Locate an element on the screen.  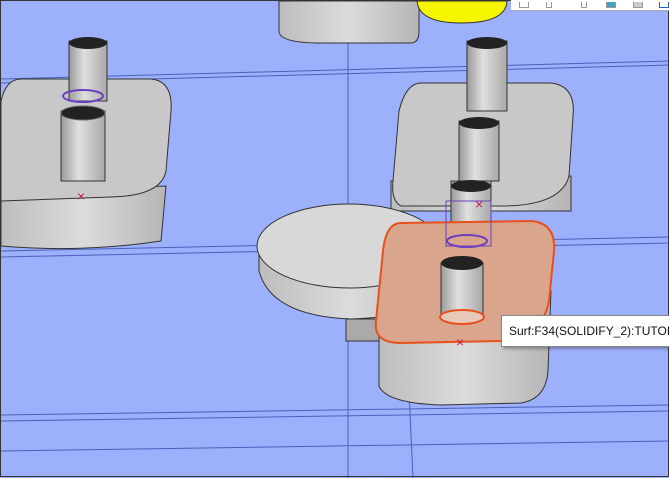
tooltip: Surf:F34(SOLIDIFY_2):TUTOR_B is located at coordinates (585, 331).